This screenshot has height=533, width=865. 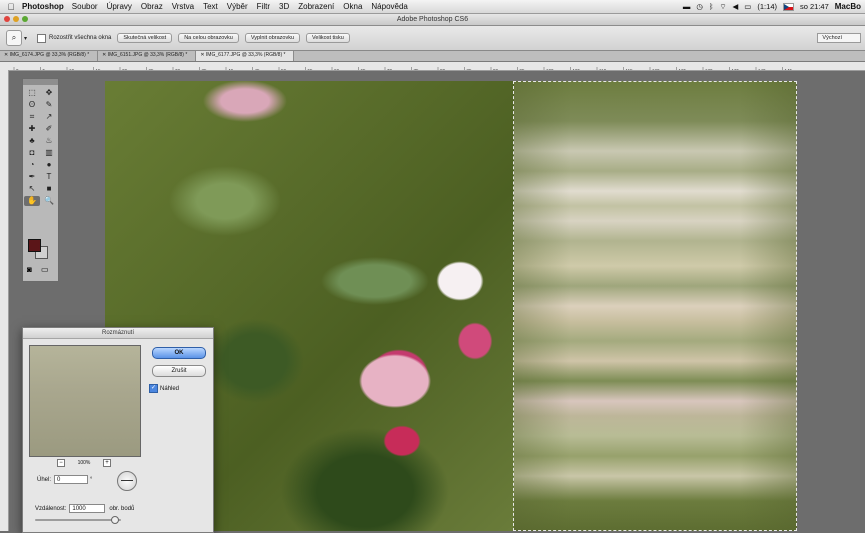 What do you see at coordinates (85, 6) in the screenshot?
I see `menu-soubor: Soubor` at bounding box center [85, 6].